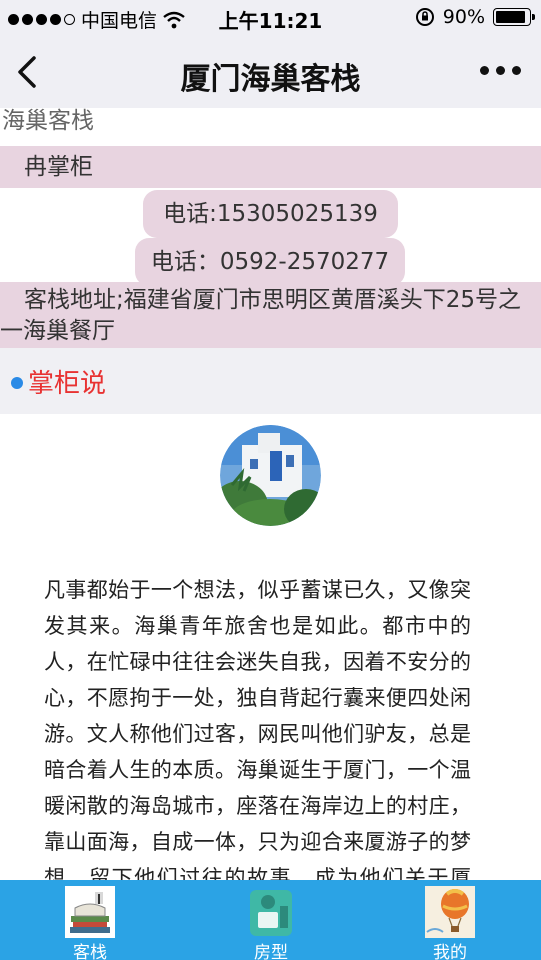 The height and width of the screenshot is (960, 541). I want to click on books-icon, so click(90, 912).